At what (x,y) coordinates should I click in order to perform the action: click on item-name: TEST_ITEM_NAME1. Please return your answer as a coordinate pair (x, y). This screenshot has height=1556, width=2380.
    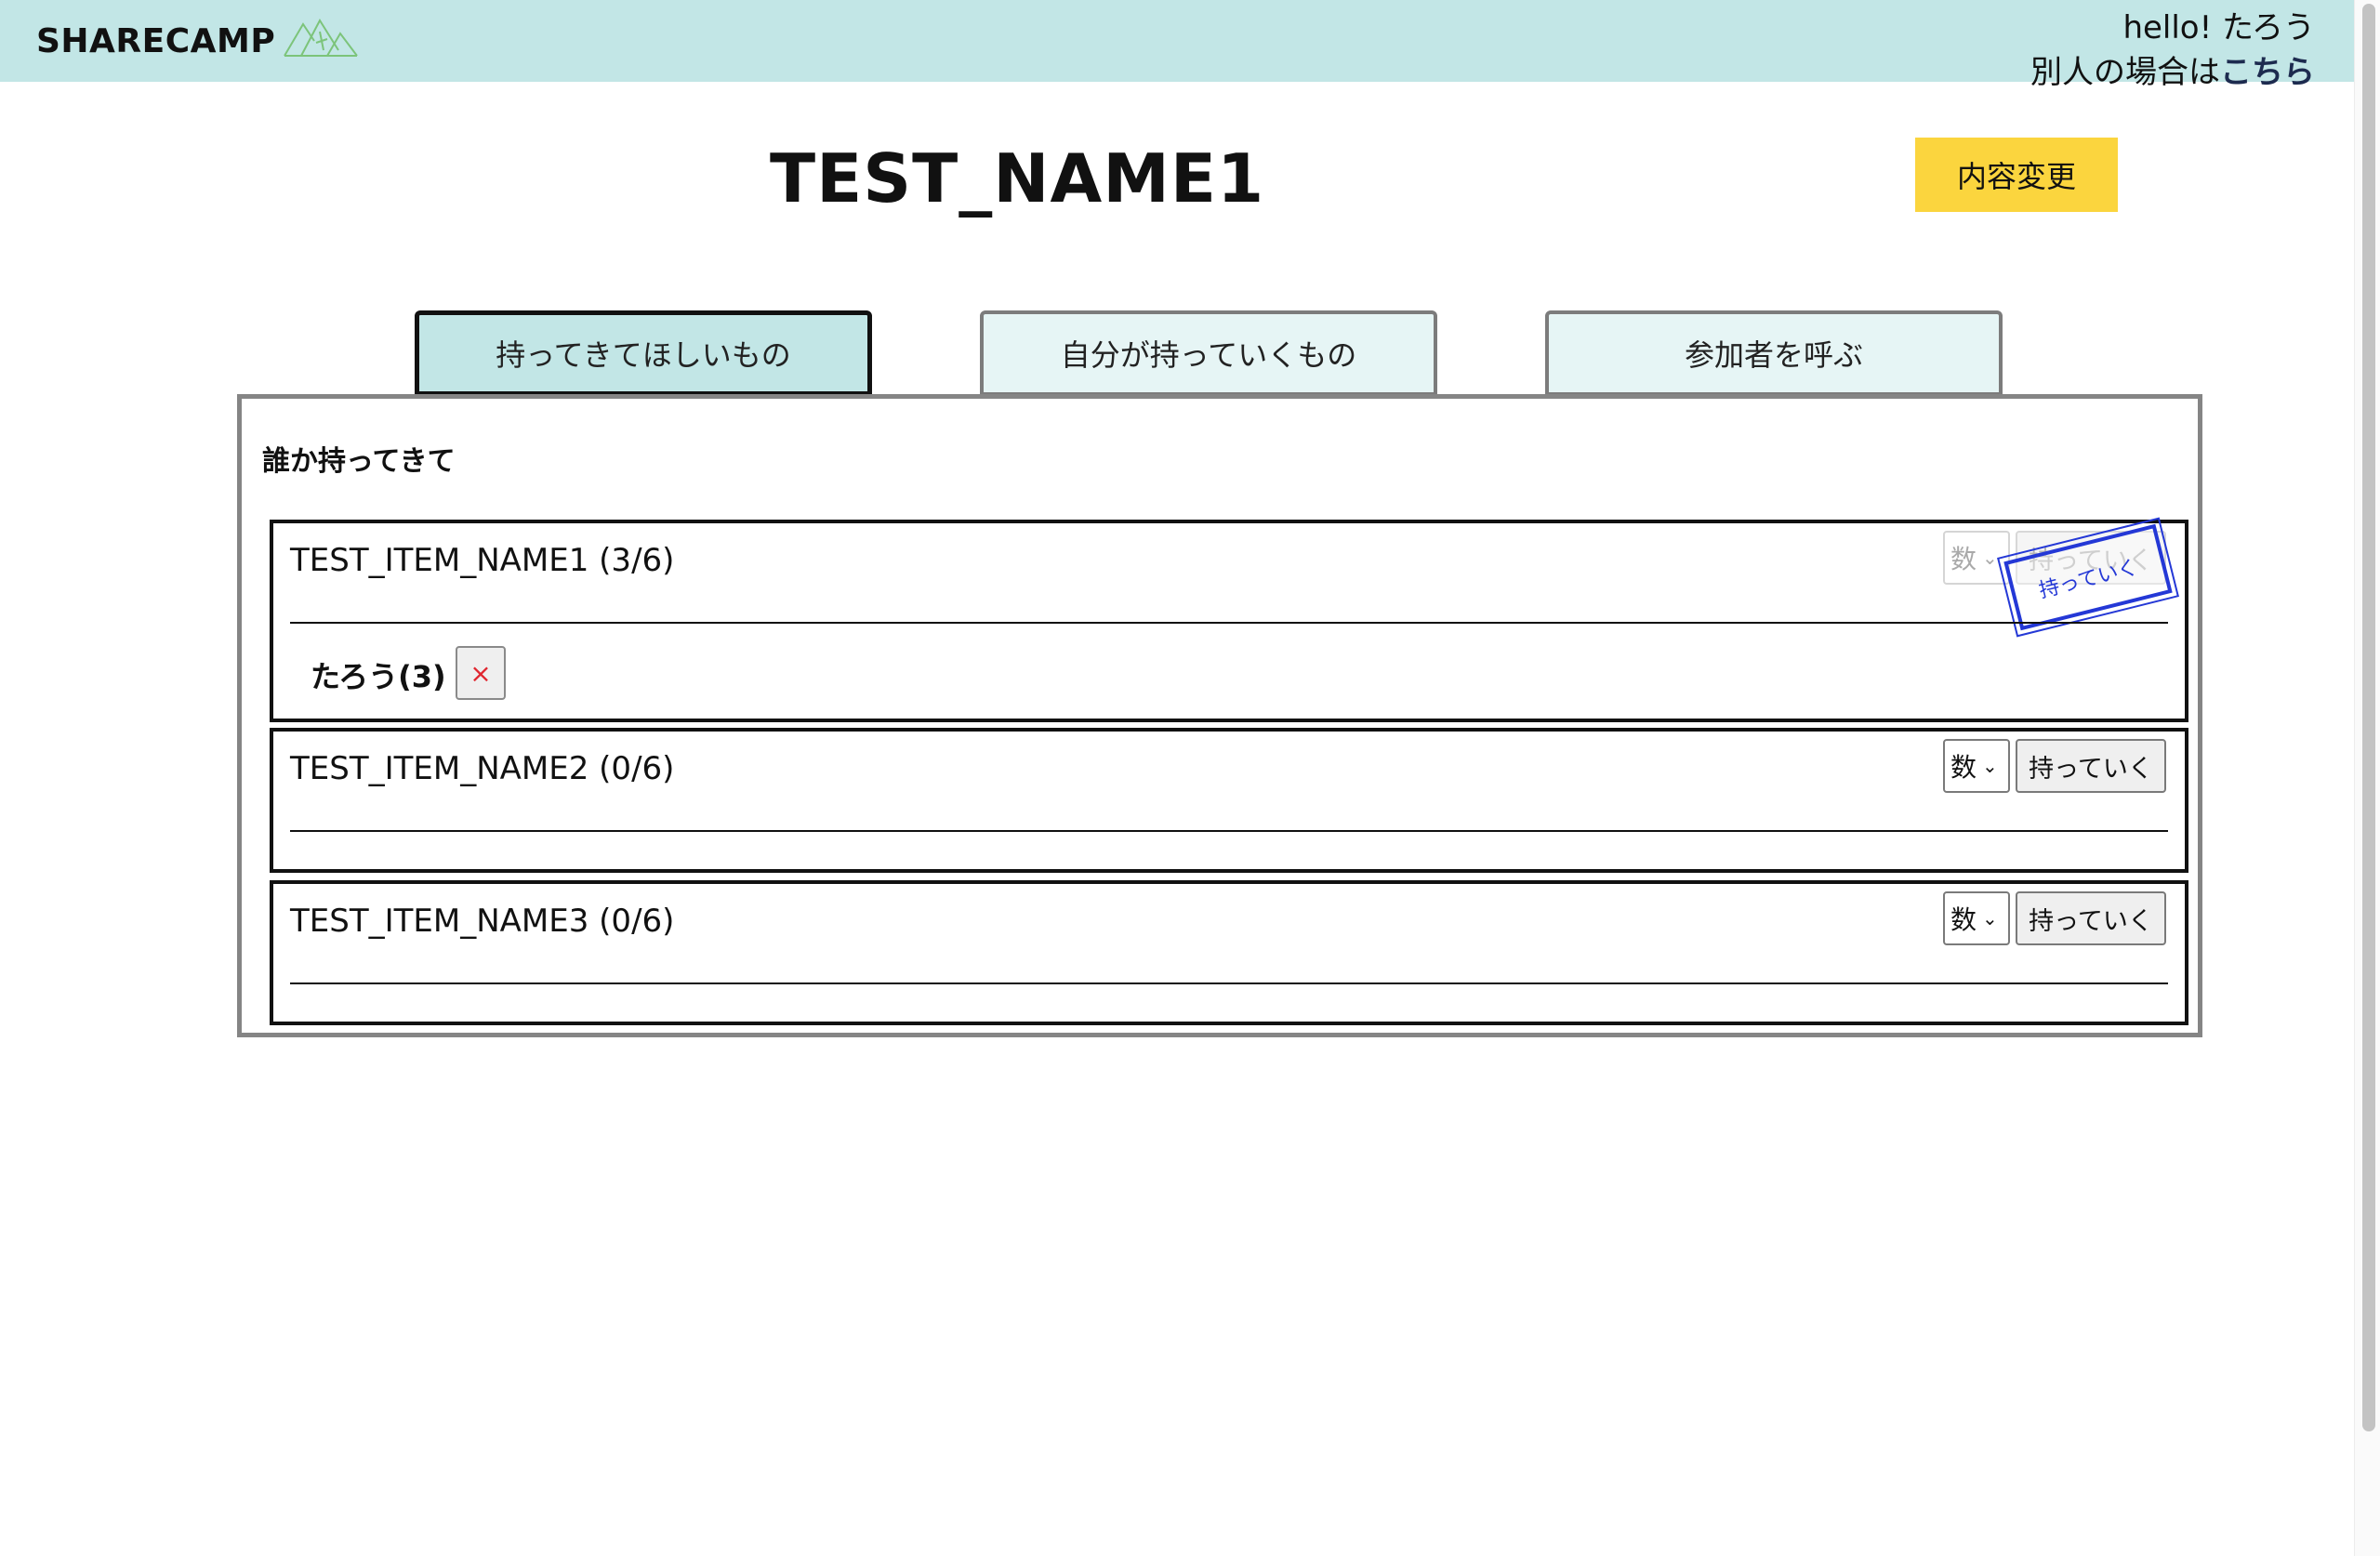
    Looking at the image, I should click on (439, 560).